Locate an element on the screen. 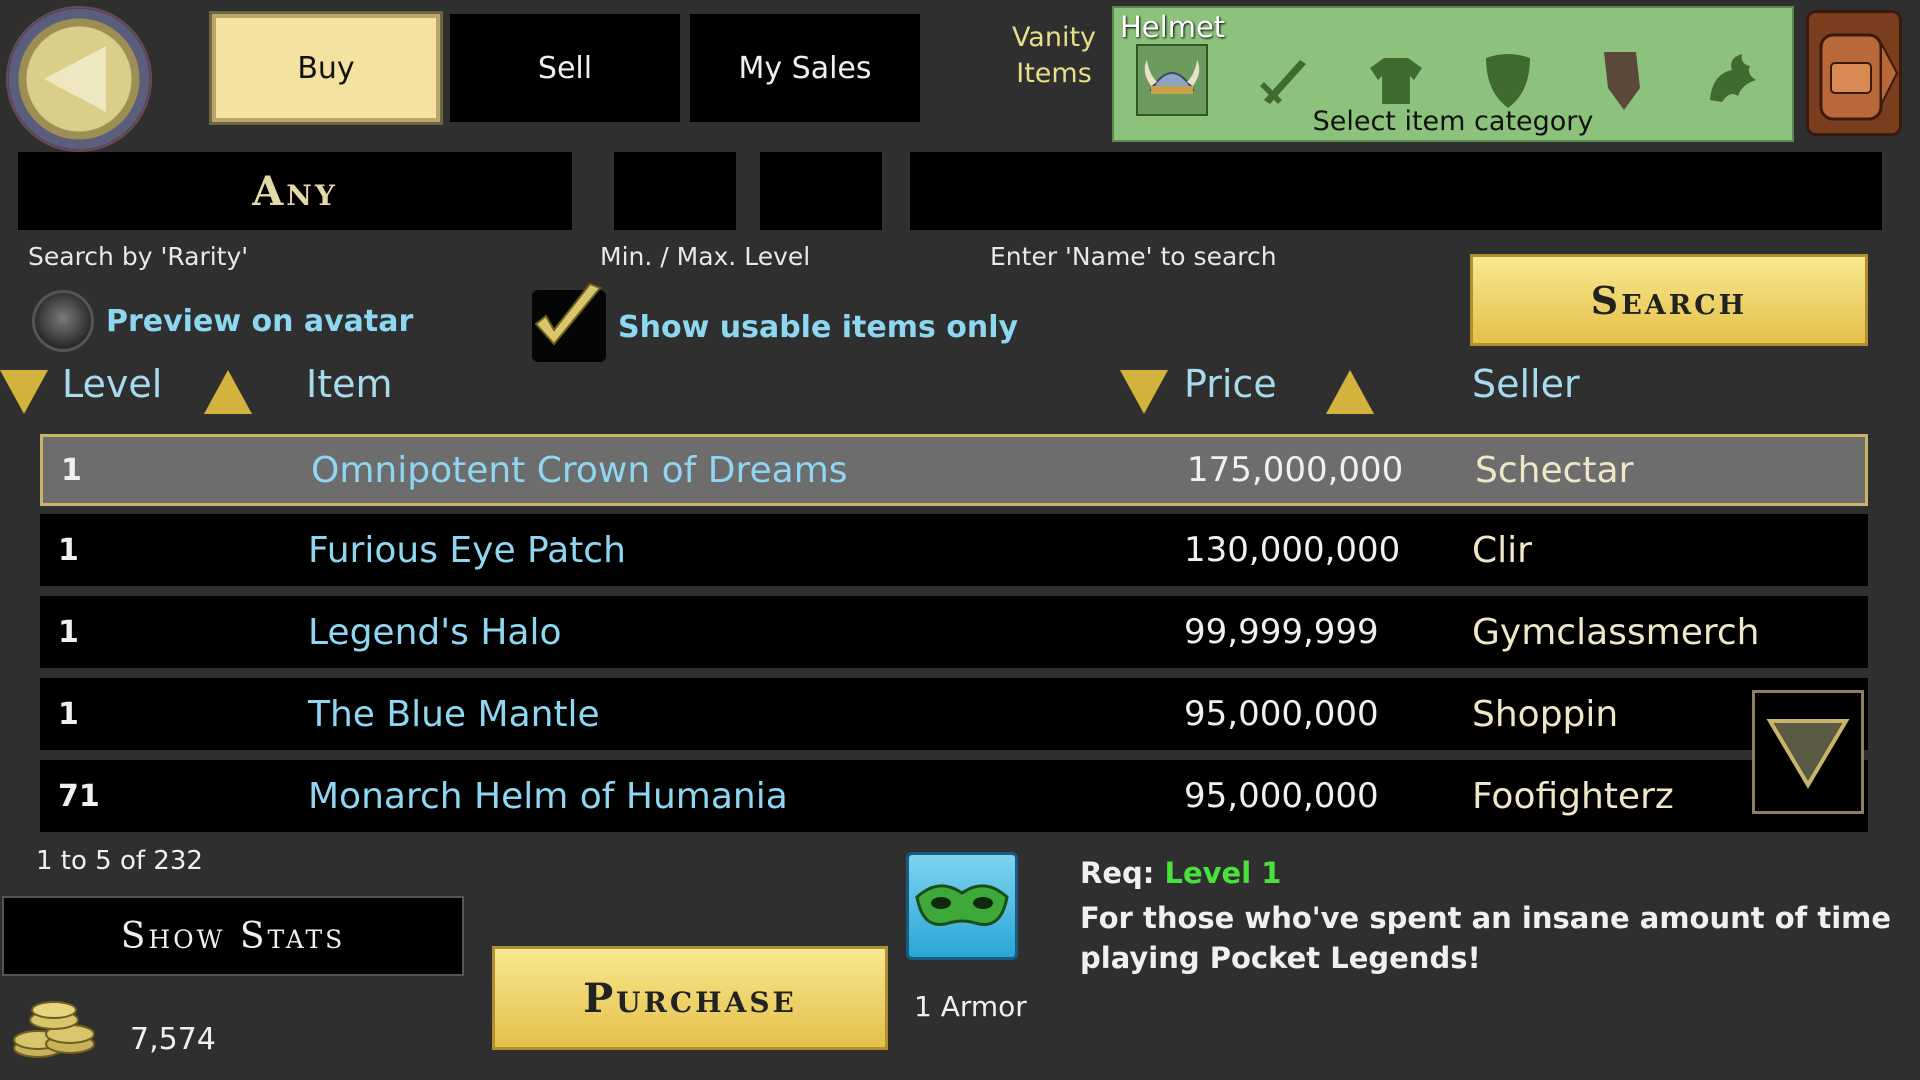  back-arrow-icon is located at coordinates (75, 79).